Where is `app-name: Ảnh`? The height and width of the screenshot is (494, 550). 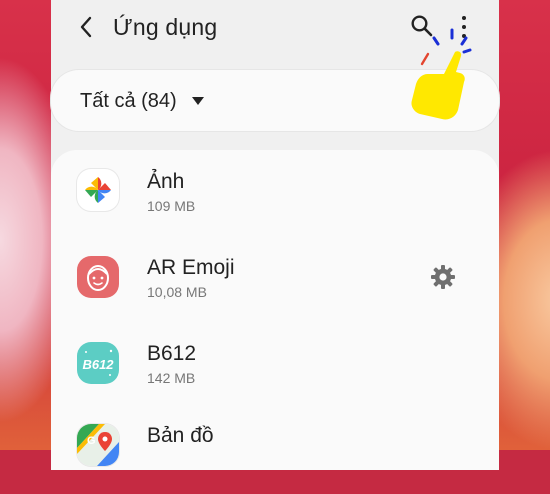
app-name: Ảnh is located at coordinates (166, 181).